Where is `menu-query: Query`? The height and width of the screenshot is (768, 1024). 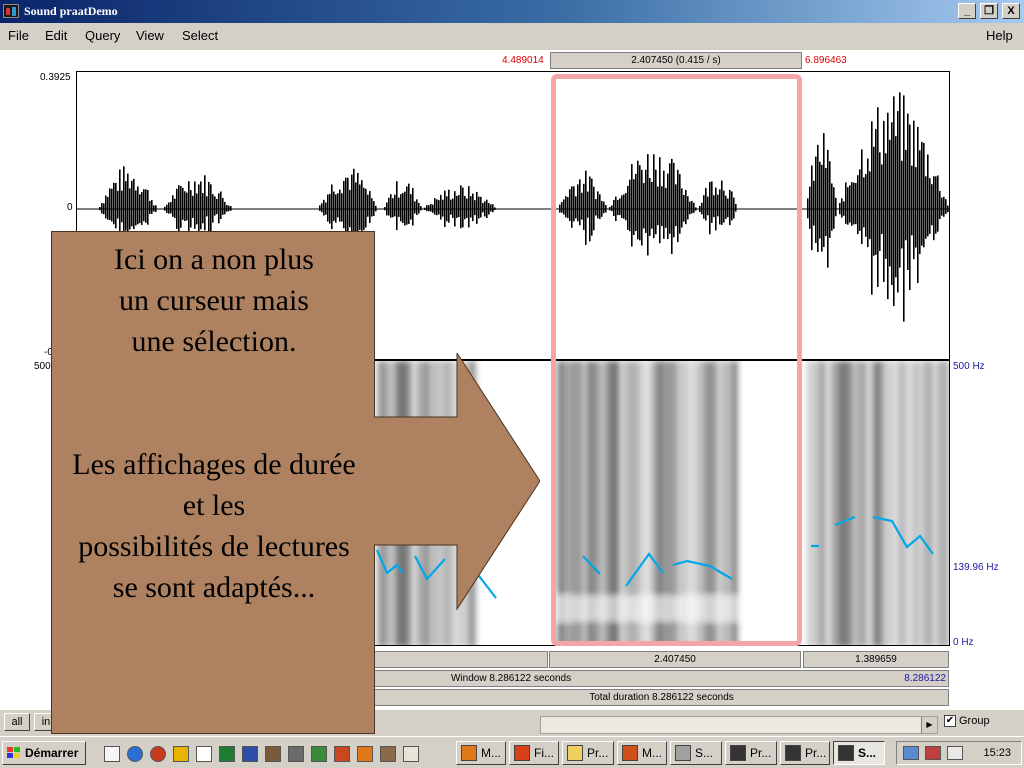
menu-query: Query is located at coordinates (102, 35).